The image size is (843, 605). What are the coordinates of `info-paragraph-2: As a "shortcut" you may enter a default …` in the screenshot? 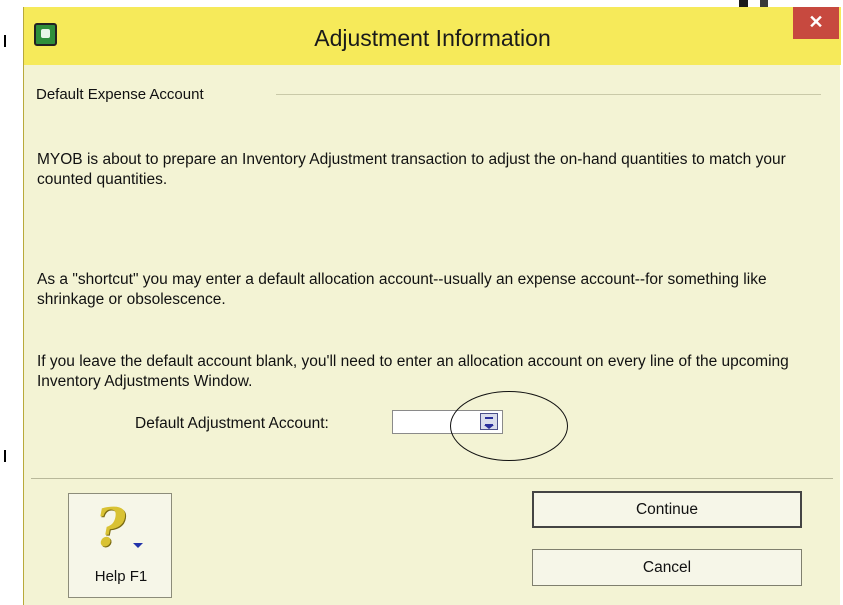 It's located at (402, 289).